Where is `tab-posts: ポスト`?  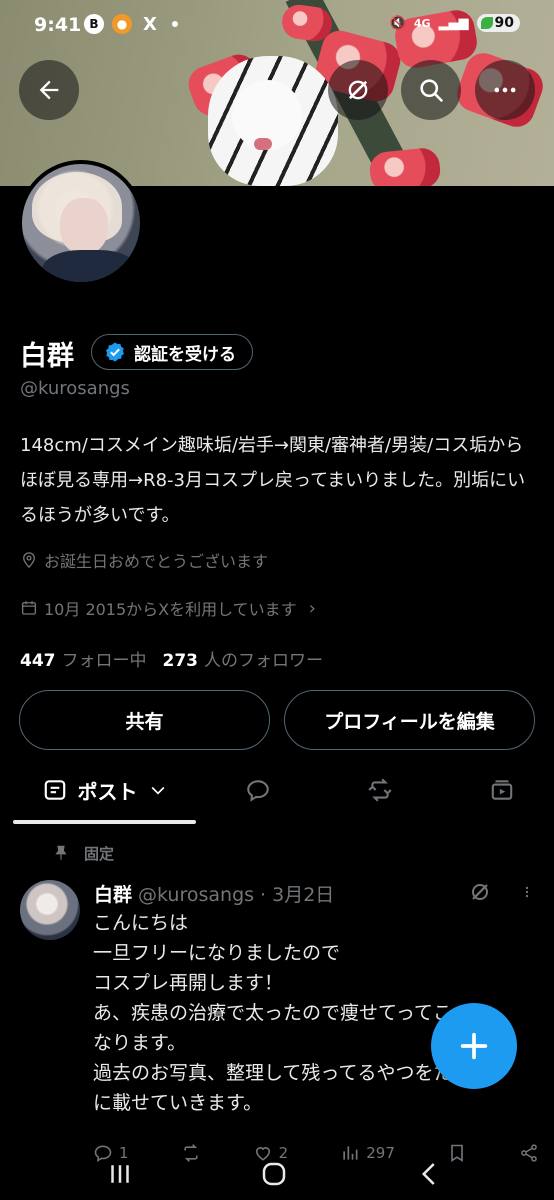 tab-posts: ポスト is located at coordinates (104, 790).